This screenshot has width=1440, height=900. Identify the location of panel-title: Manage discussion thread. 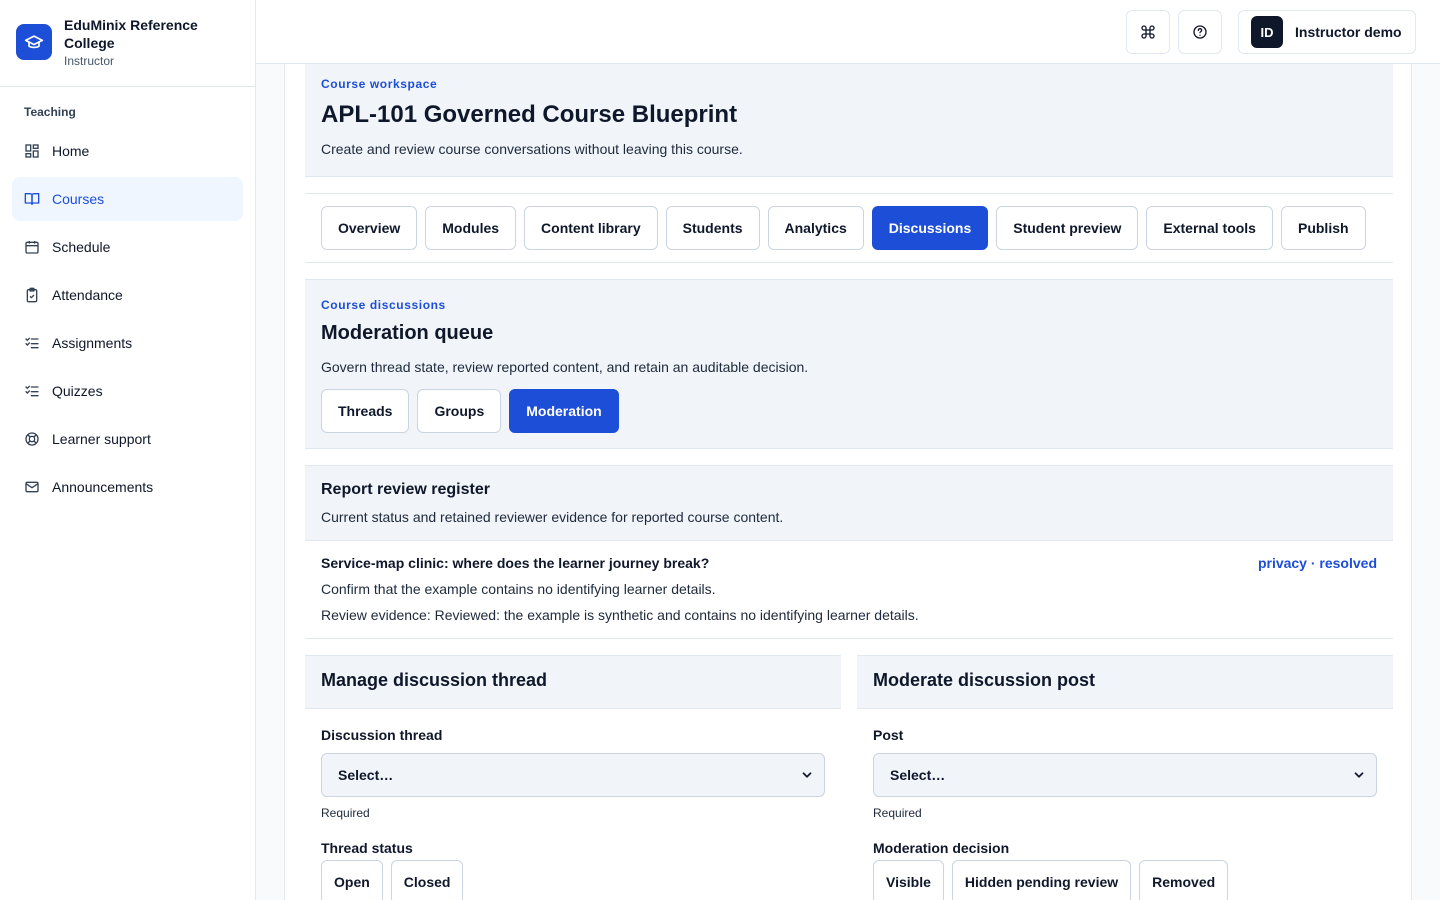
(573, 682).